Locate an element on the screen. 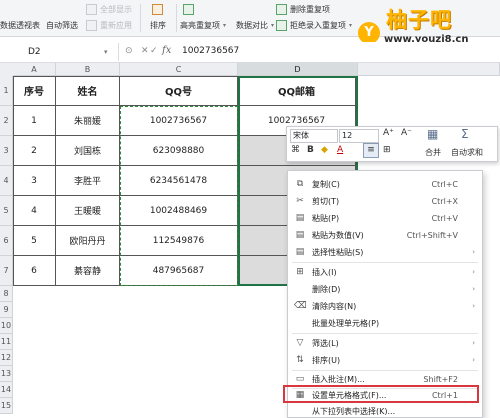  menu-item-paste: ▤ 粘贴(P) Ctrl+V is located at coordinates (385, 218).